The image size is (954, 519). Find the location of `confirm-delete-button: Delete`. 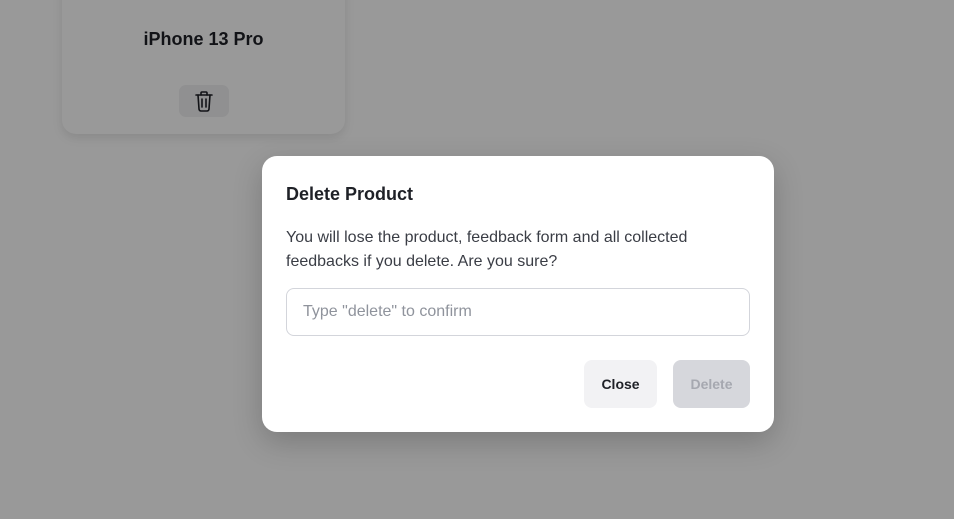

confirm-delete-button: Delete is located at coordinates (711, 384).